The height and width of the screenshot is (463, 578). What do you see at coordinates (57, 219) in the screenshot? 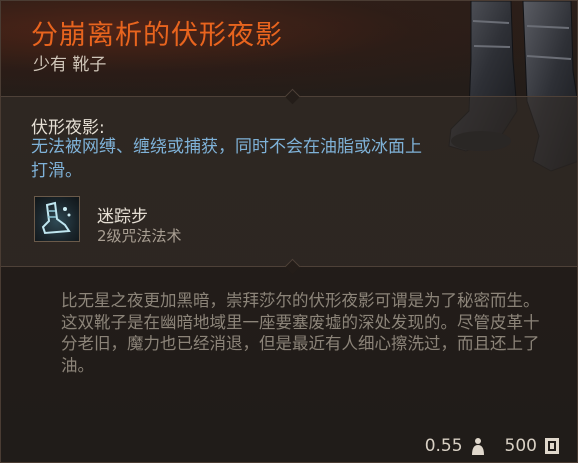
I see `footstep-spell-icon` at bounding box center [57, 219].